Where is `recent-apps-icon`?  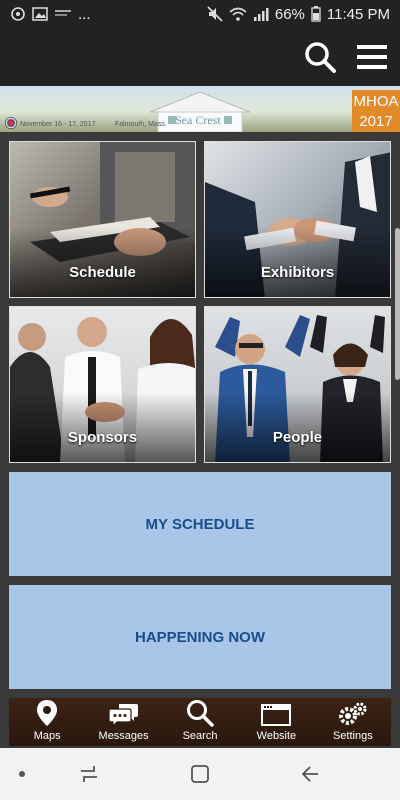 recent-apps-icon is located at coordinates (89, 774).